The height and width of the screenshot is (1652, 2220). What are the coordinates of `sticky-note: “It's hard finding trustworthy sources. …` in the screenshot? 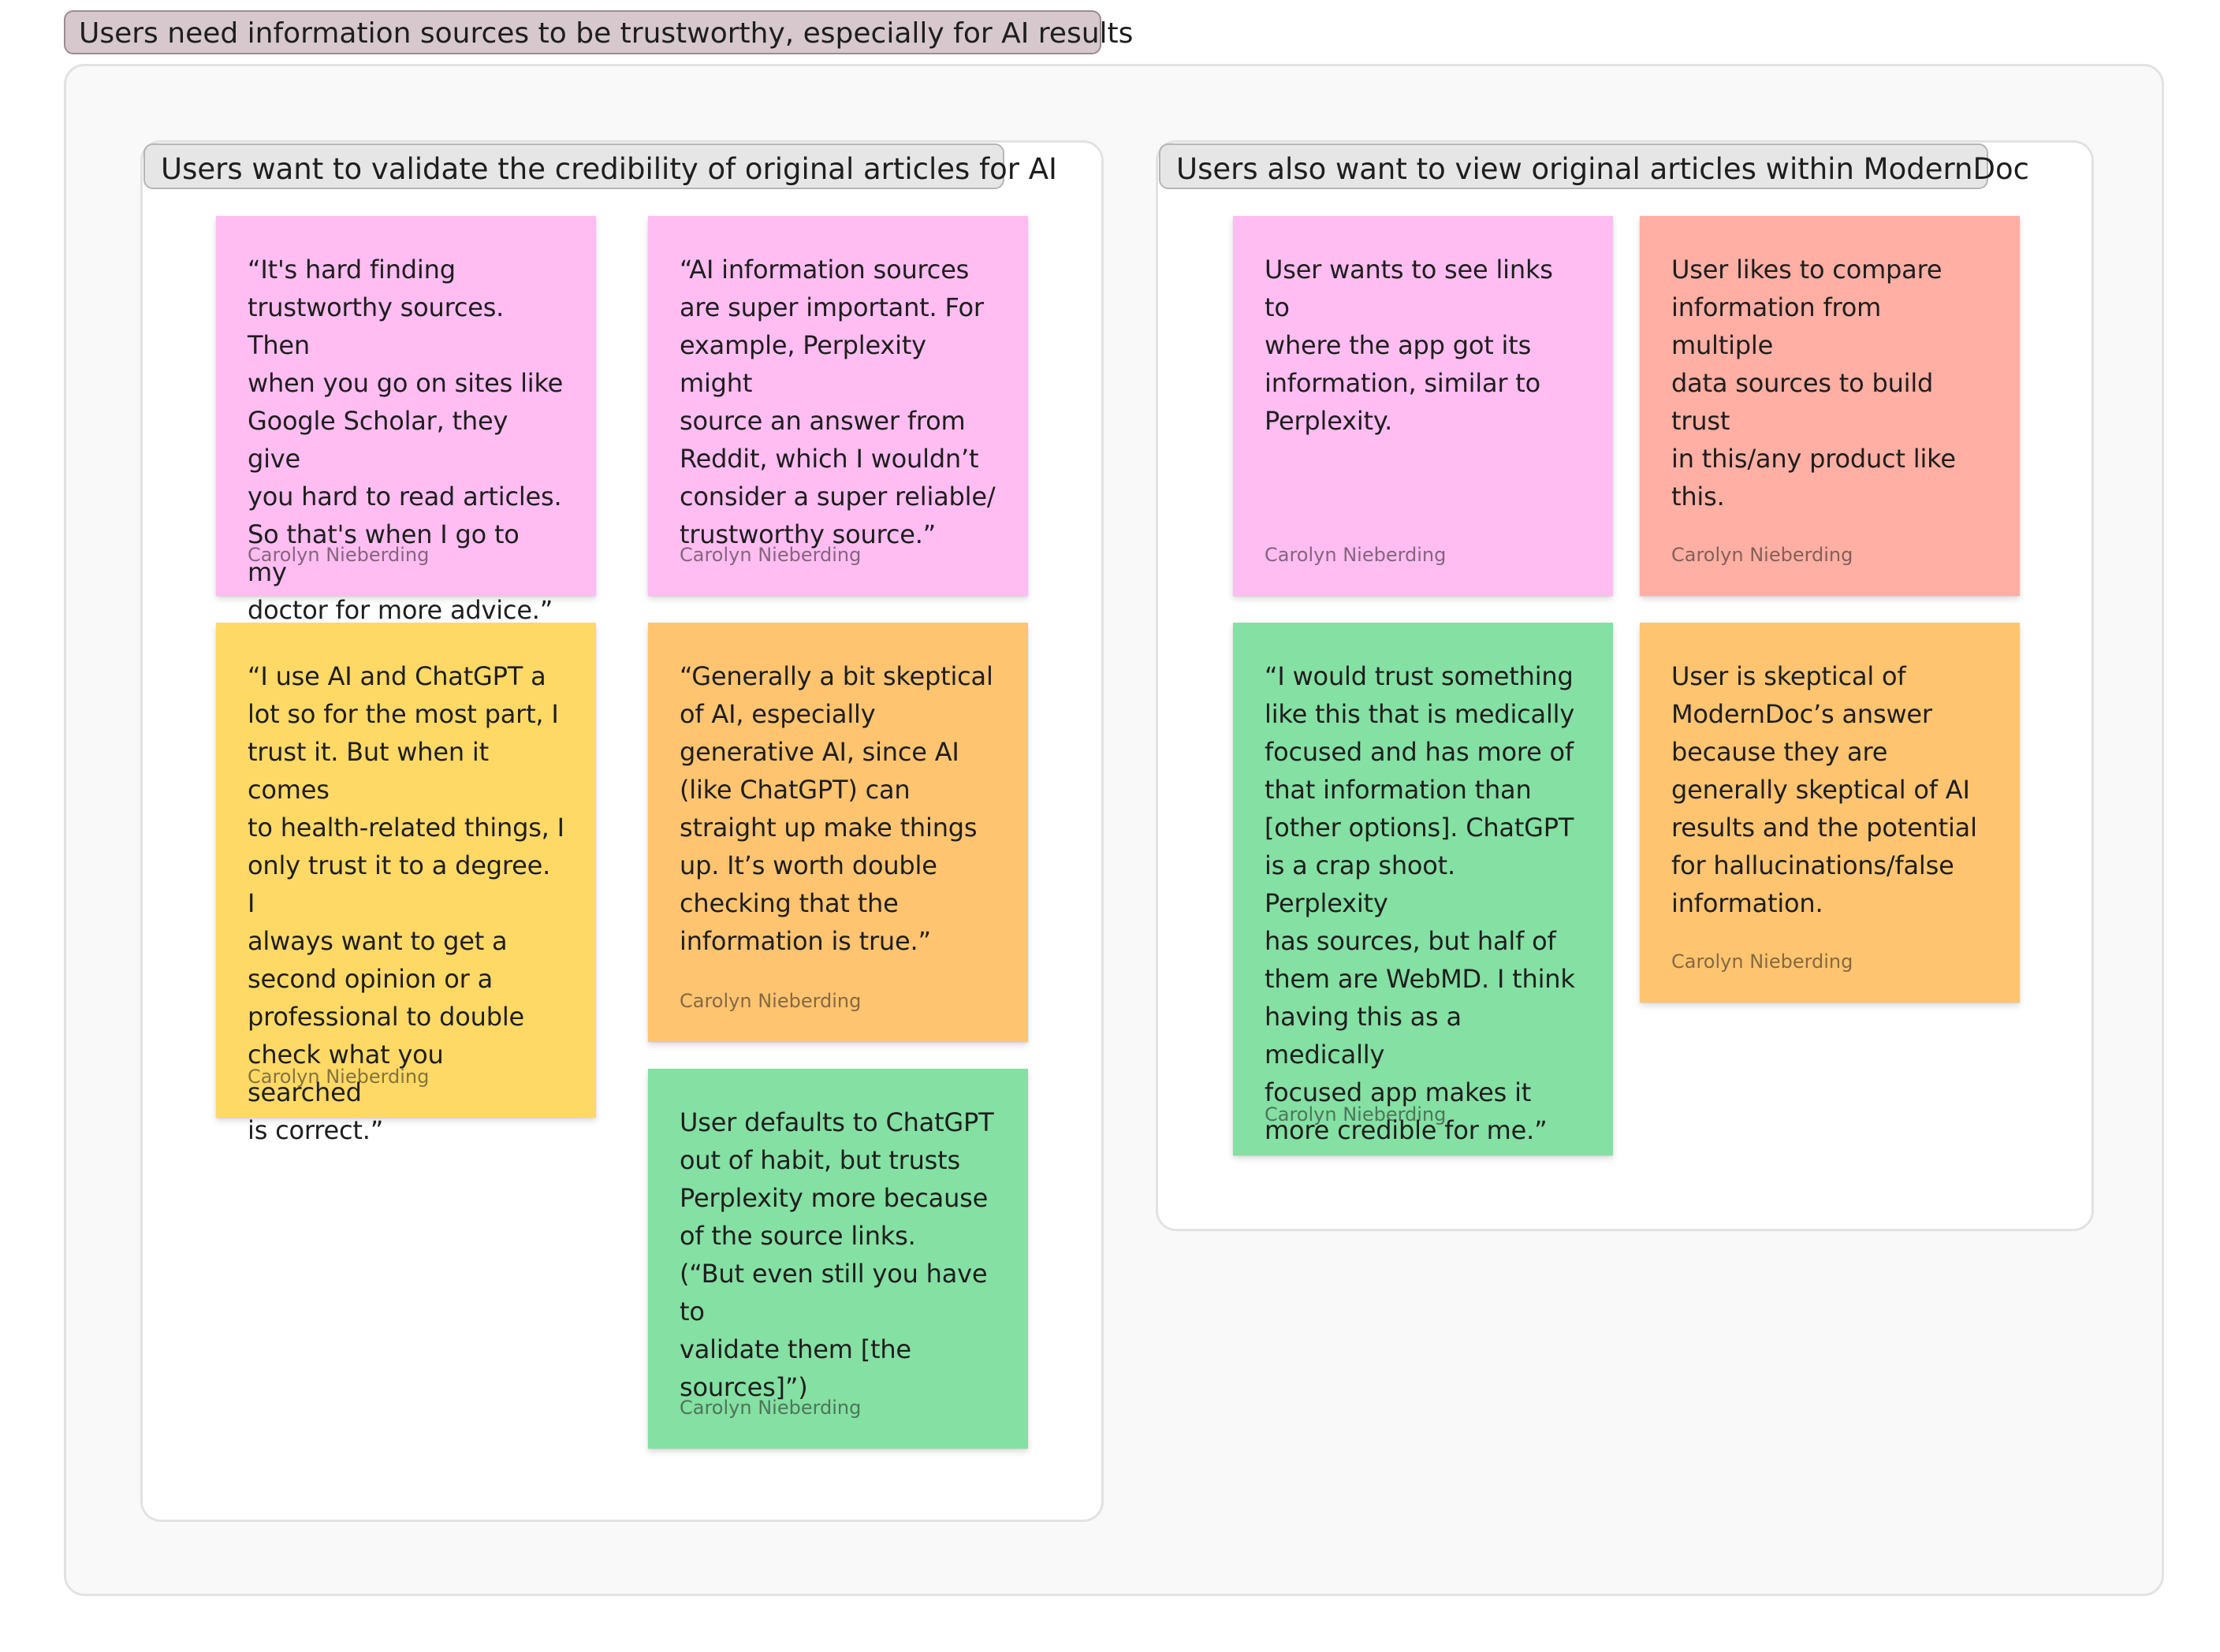 It's located at (406, 420).